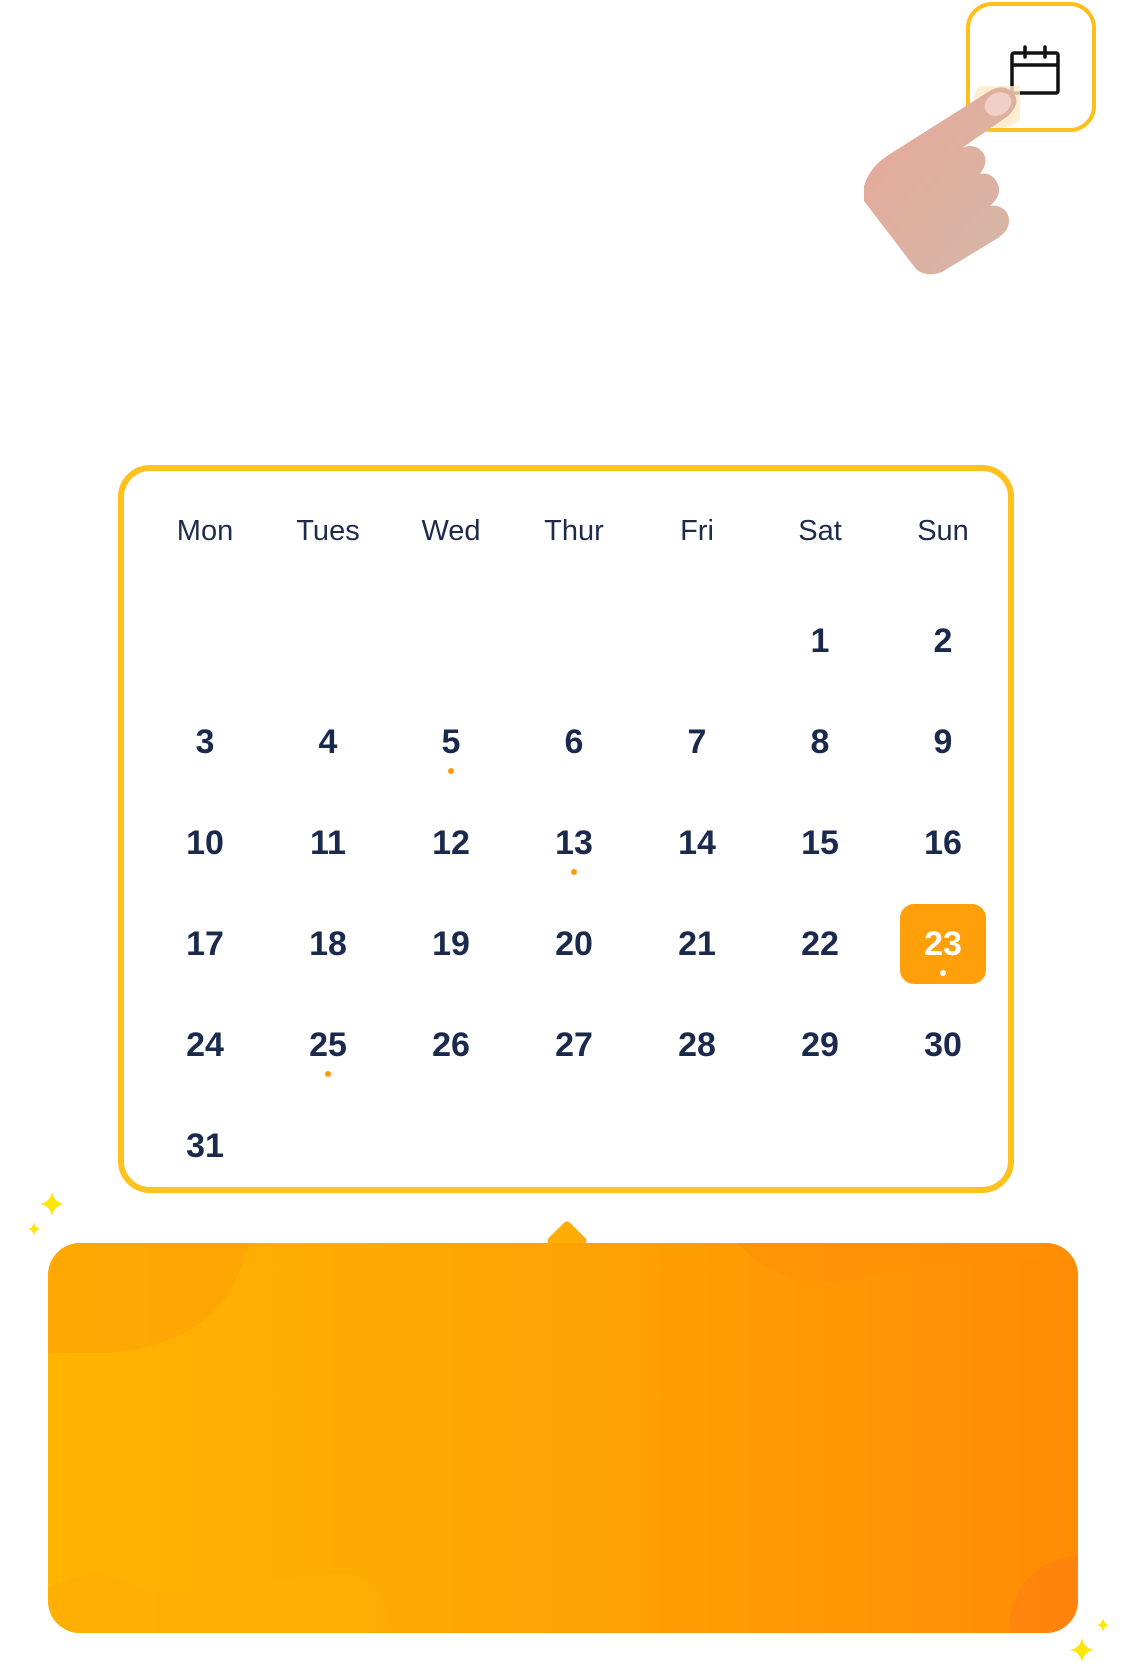  Describe the element at coordinates (942, 180) in the screenshot. I see `pointing-hand-icon` at that location.